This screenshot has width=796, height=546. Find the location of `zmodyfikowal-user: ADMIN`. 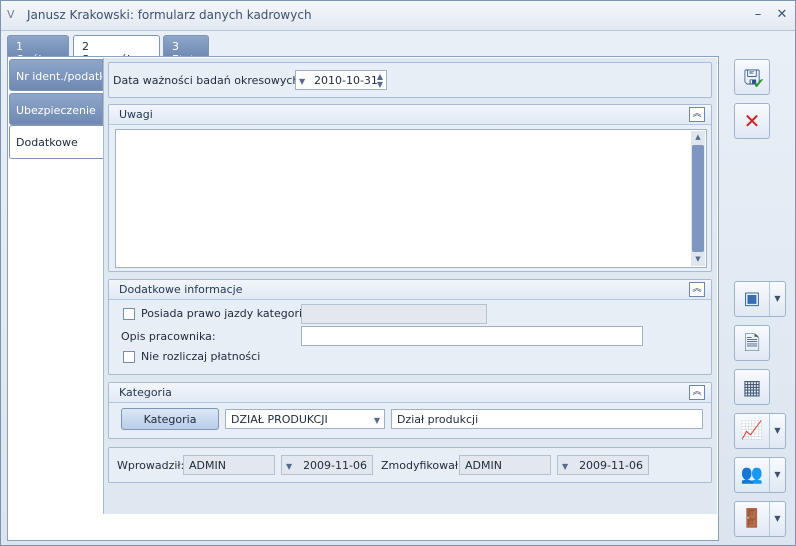

zmodyfikowal-user: ADMIN is located at coordinates (505, 465).